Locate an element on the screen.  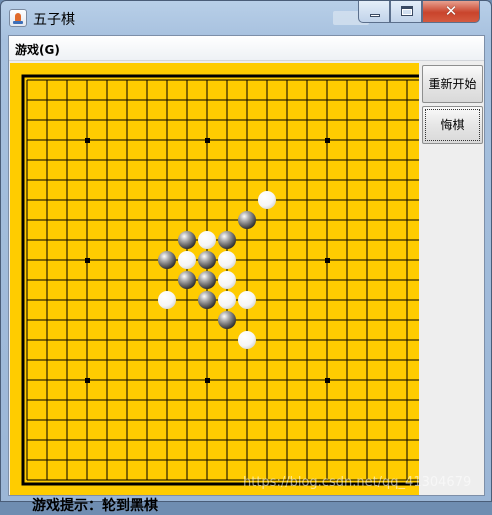
window-title: 五子棋 is located at coordinates (54, 20).